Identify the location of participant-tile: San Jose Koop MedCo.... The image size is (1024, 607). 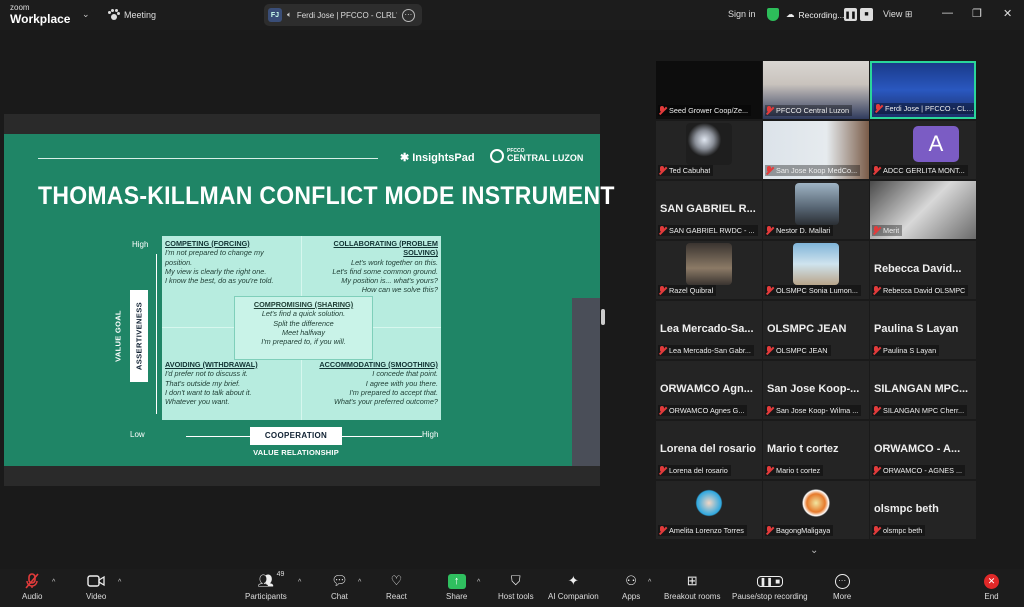
(816, 150).